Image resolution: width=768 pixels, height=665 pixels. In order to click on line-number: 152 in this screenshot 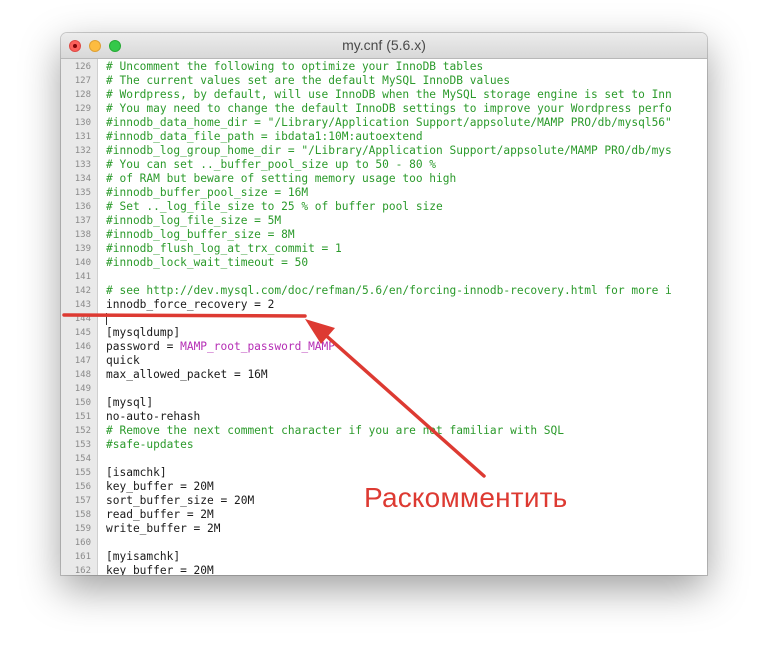, I will do `click(82, 431)`.